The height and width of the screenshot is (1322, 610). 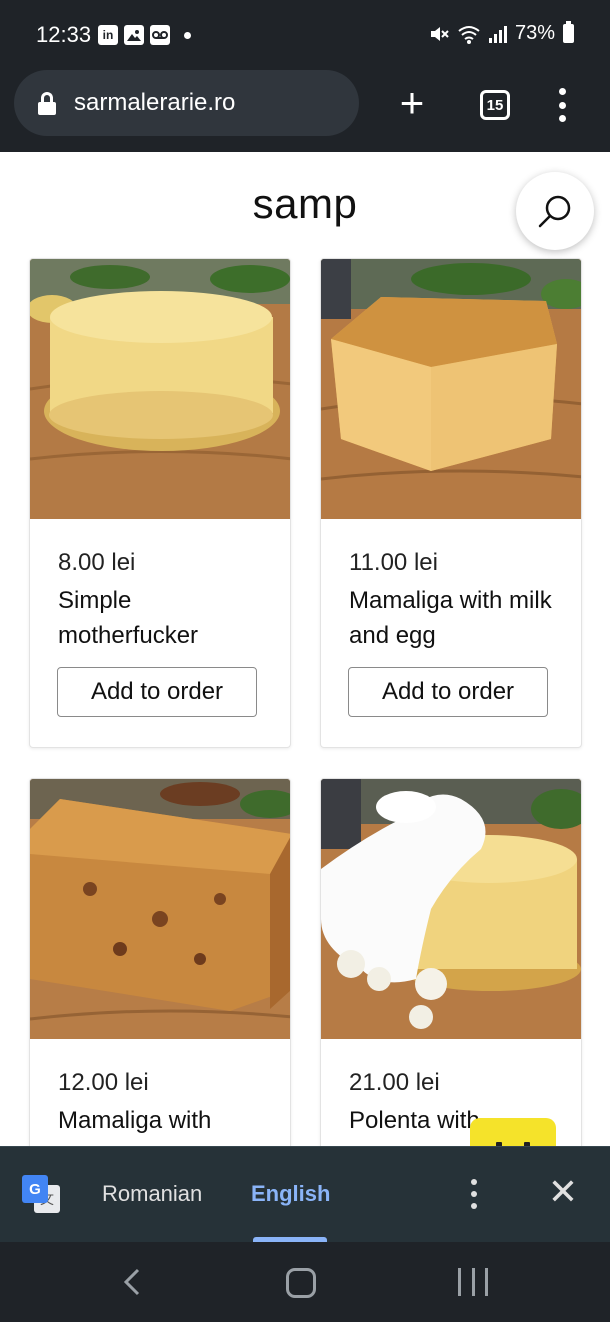 I want to click on product-card: 12.00 lei Mamaliga with, so click(x=160, y=962).